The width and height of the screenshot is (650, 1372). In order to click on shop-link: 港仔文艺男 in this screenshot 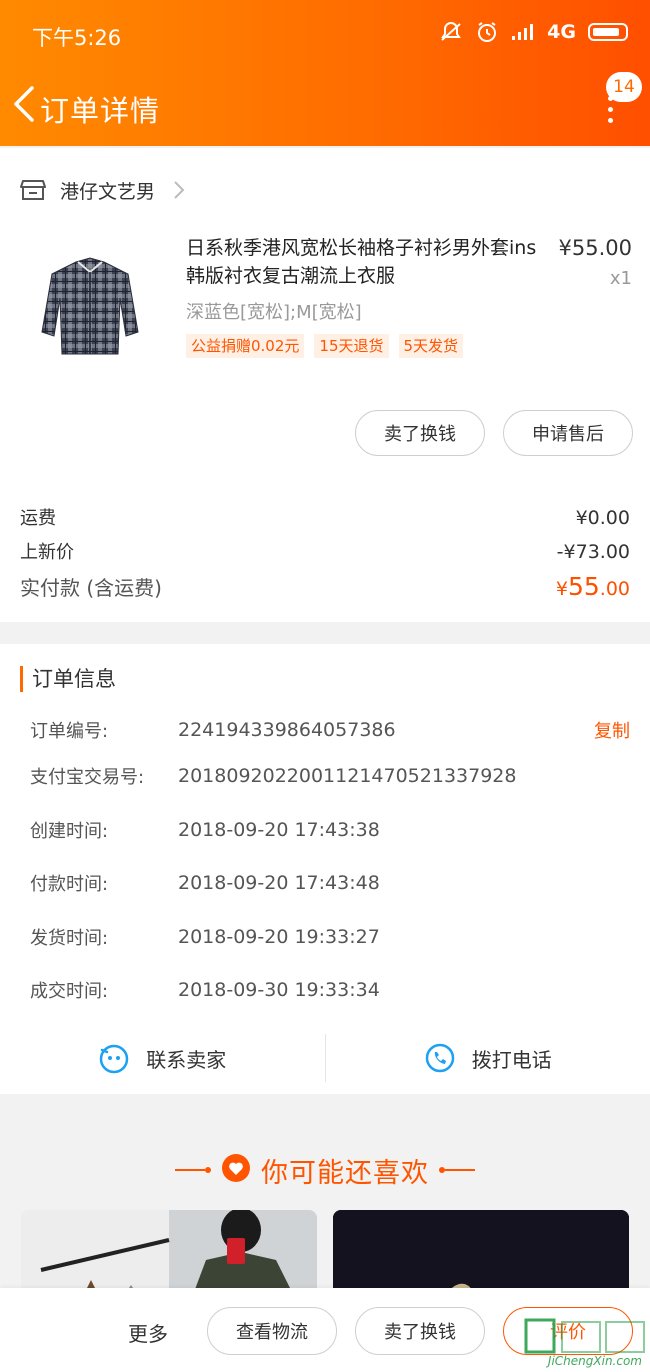, I will do `click(102, 190)`.